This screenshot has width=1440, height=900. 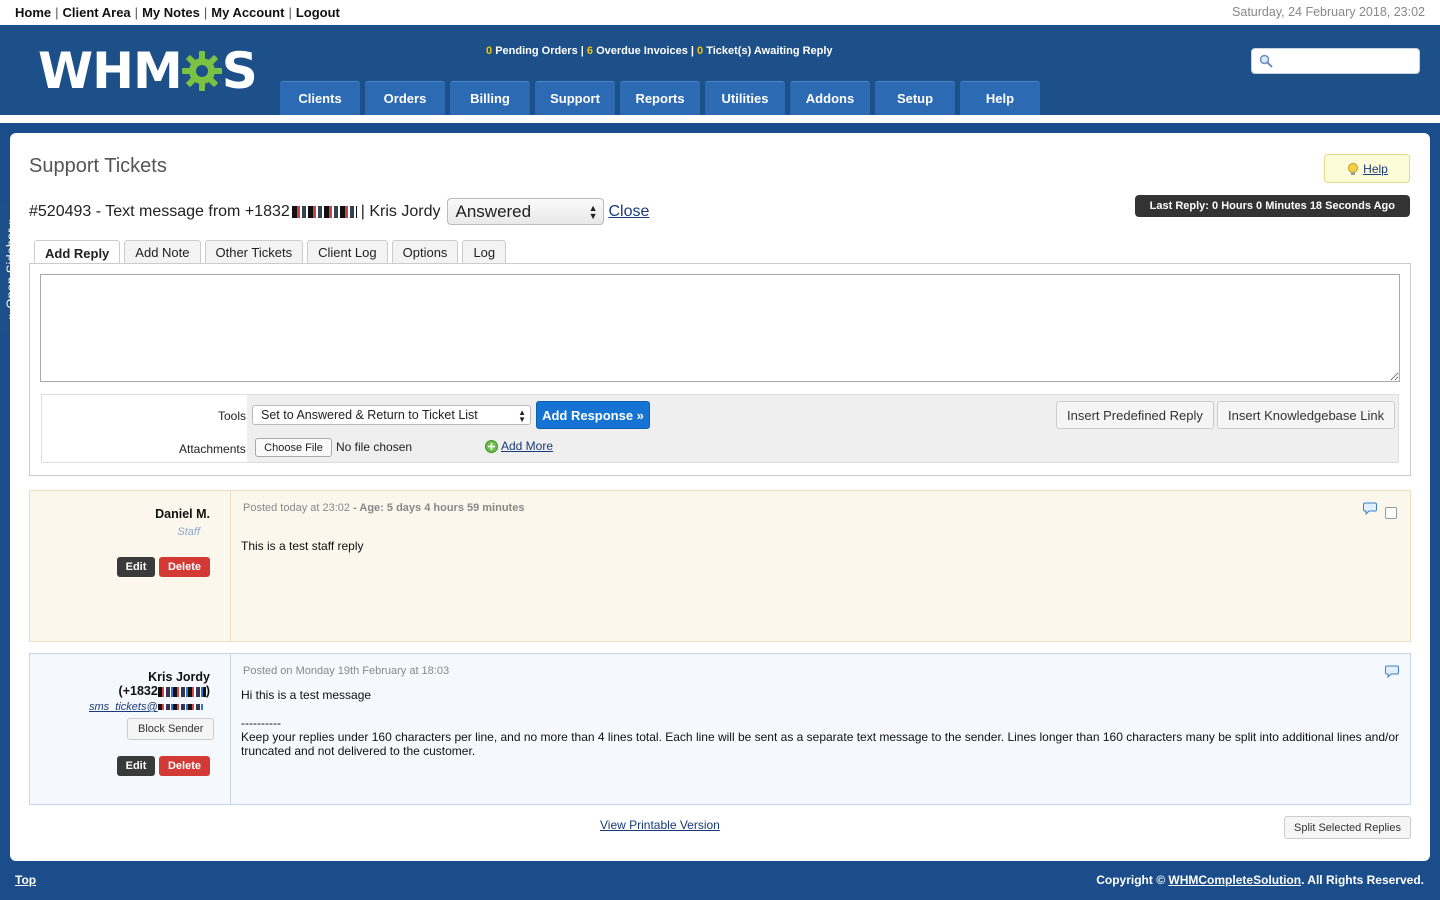 What do you see at coordinates (629, 212) in the screenshot?
I see `close-ticket-link: Close` at bounding box center [629, 212].